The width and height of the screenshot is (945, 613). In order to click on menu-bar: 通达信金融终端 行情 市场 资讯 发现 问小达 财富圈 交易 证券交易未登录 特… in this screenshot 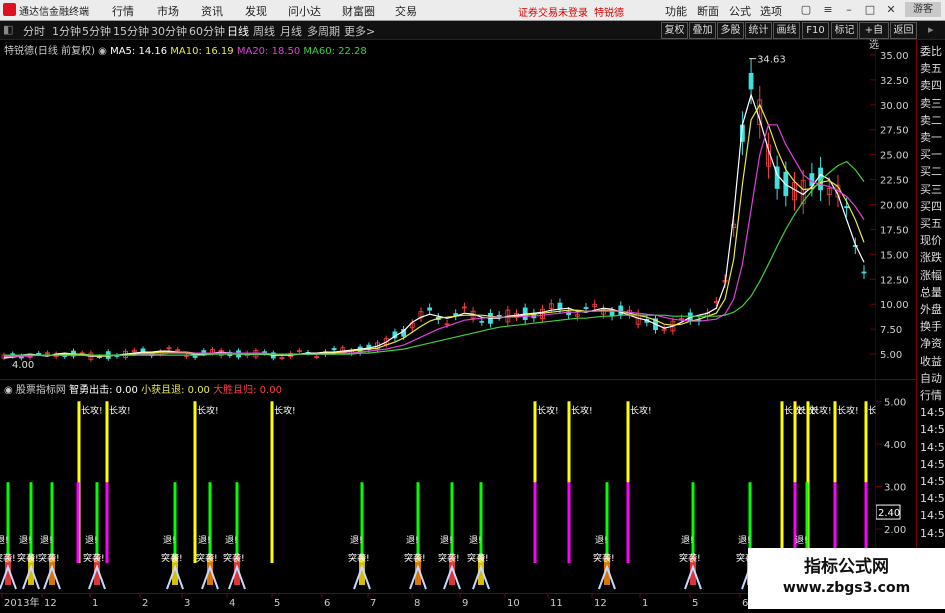, I will do `click(472, 10)`.